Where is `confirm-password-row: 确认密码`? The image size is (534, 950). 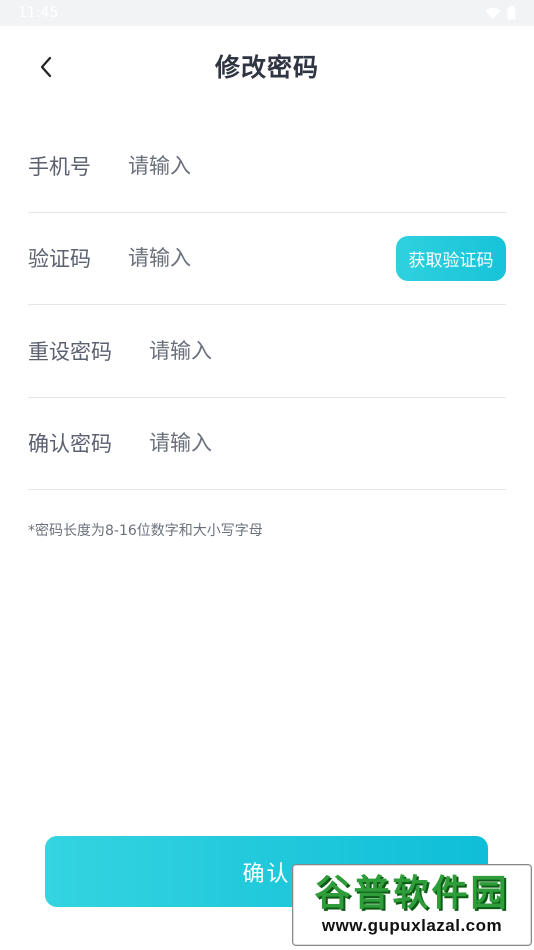
confirm-password-row: 确认密码 is located at coordinates (267, 444).